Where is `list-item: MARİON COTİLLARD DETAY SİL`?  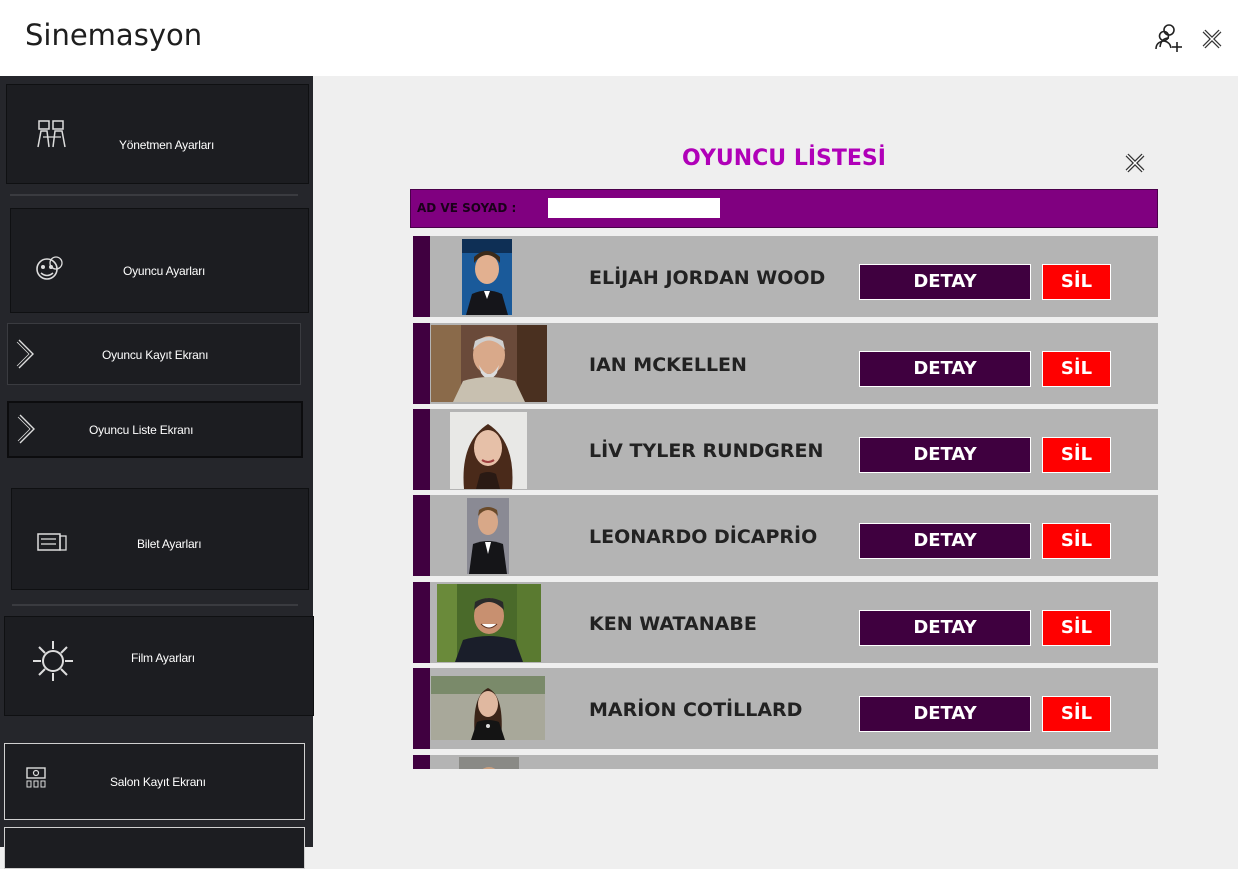 list-item: MARİON COTİLLARD DETAY SİL is located at coordinates (785, 708).